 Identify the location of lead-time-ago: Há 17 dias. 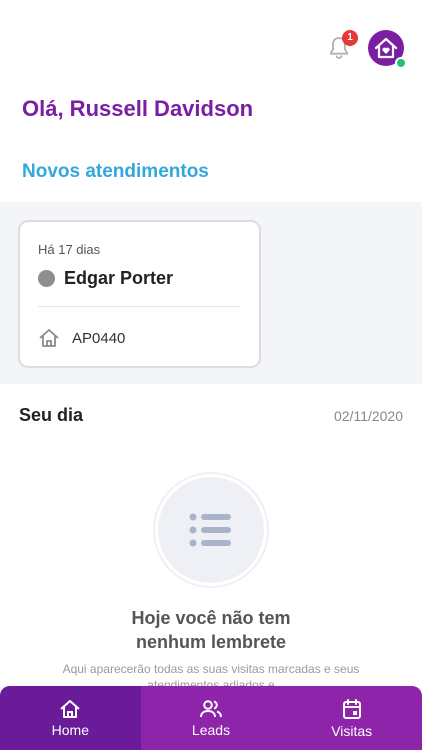
(69, 249).